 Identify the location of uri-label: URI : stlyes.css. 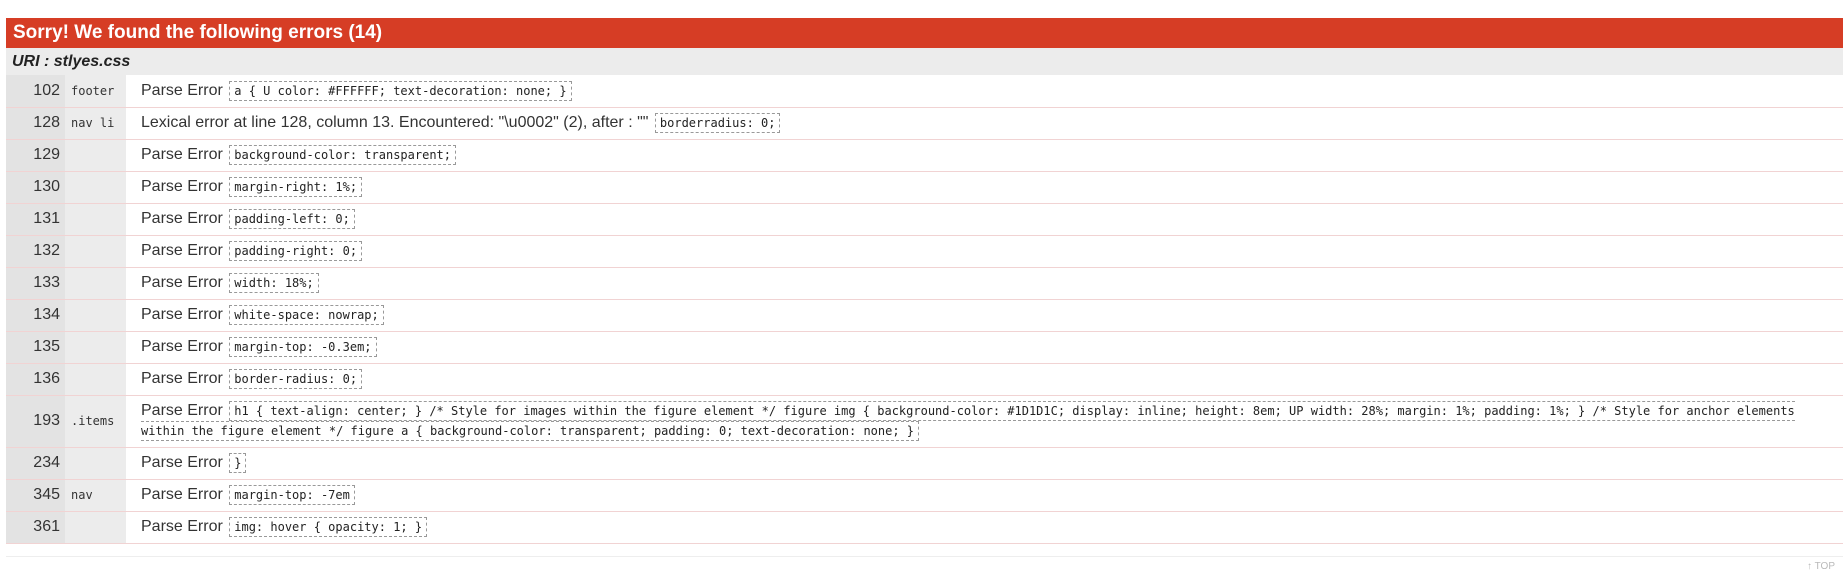
(924, 61).